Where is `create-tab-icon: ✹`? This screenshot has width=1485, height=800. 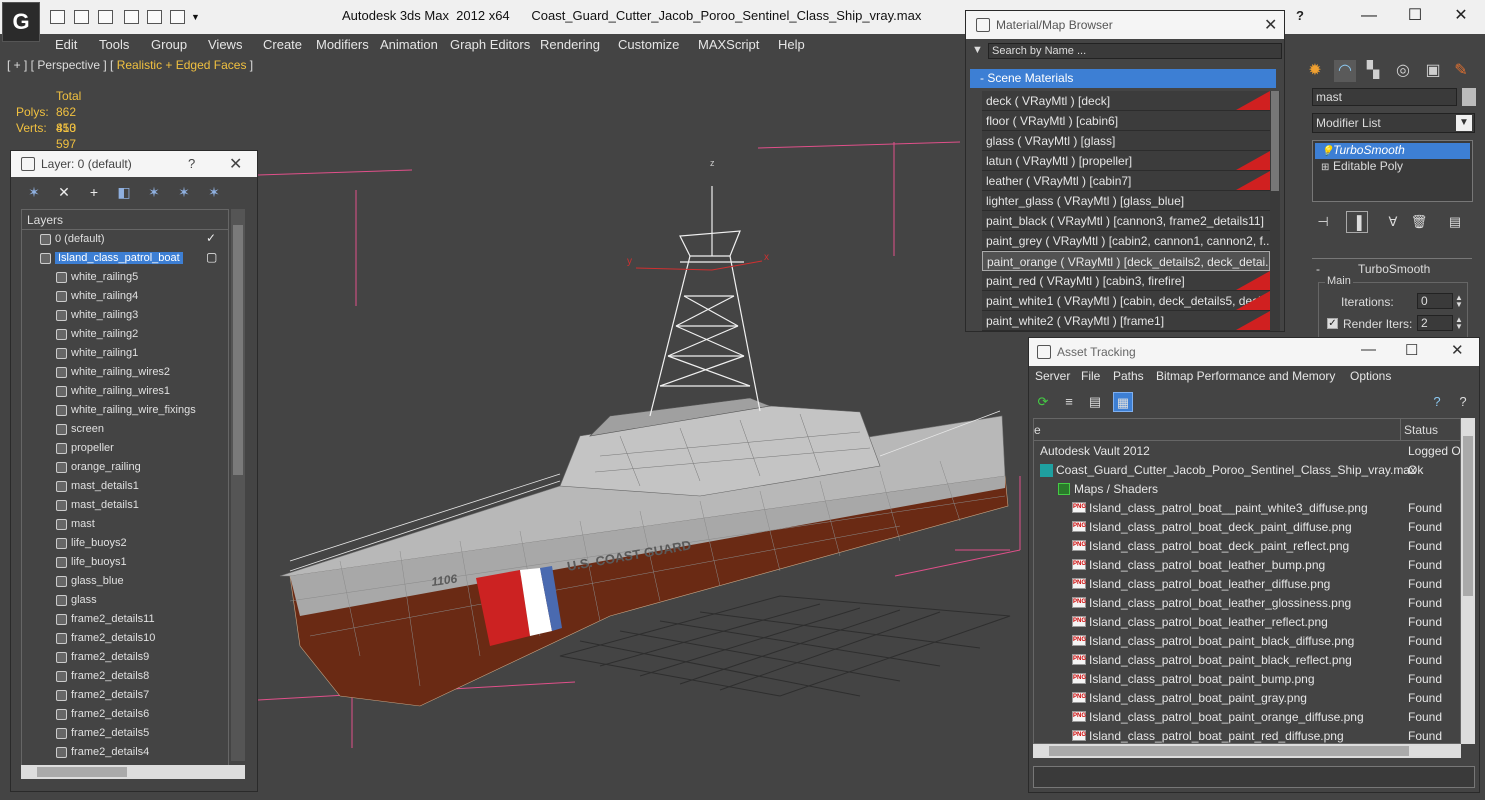
create-tab-icon: ✹ is located at coordinates (1315, 71).